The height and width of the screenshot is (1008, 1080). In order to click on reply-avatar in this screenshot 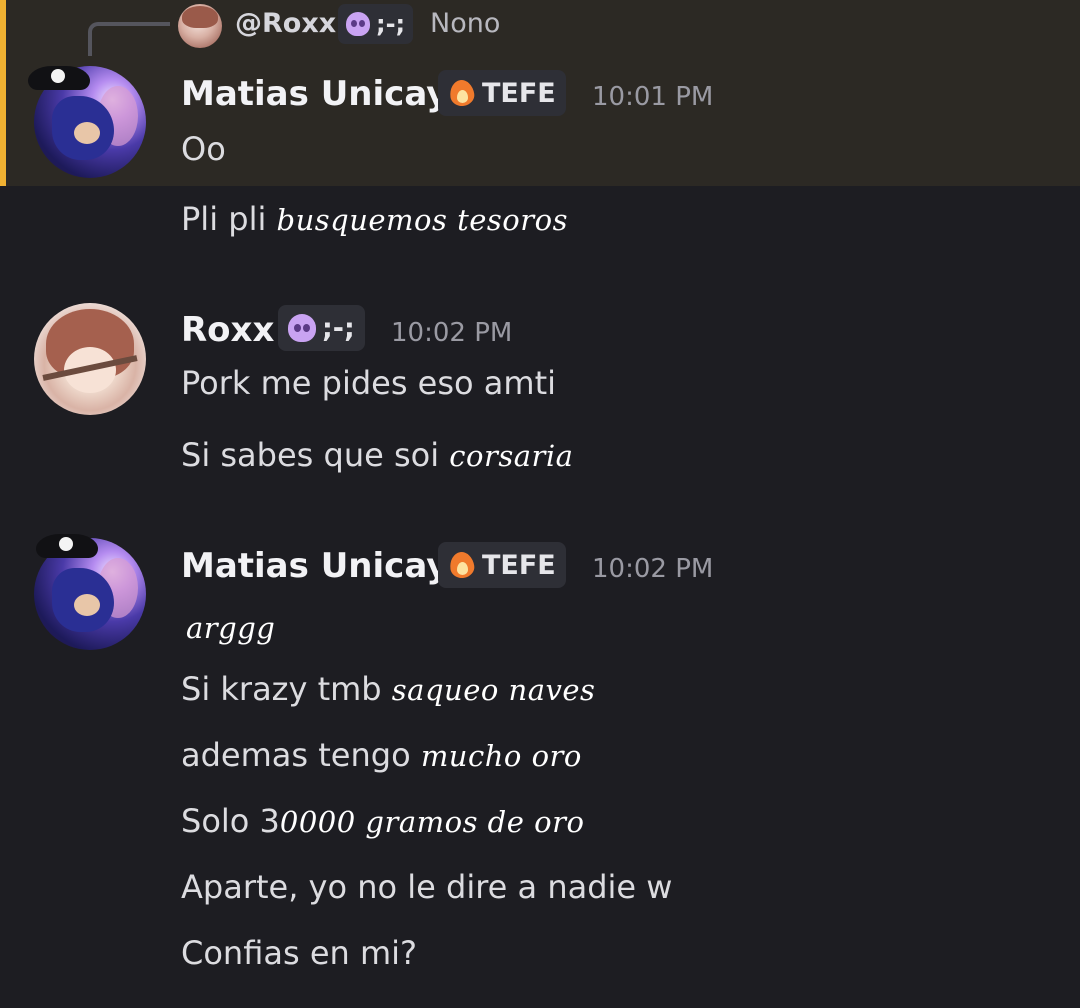, I will do `click(200, 26)`.